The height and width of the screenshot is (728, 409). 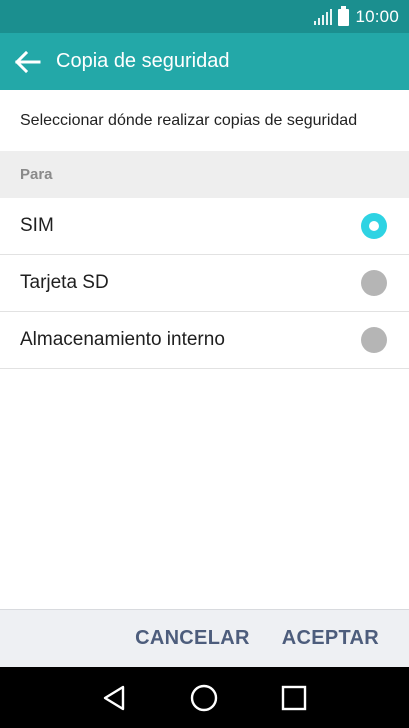 I want to click on accept-button: ACEPTAR, so click(x=330, y=638).